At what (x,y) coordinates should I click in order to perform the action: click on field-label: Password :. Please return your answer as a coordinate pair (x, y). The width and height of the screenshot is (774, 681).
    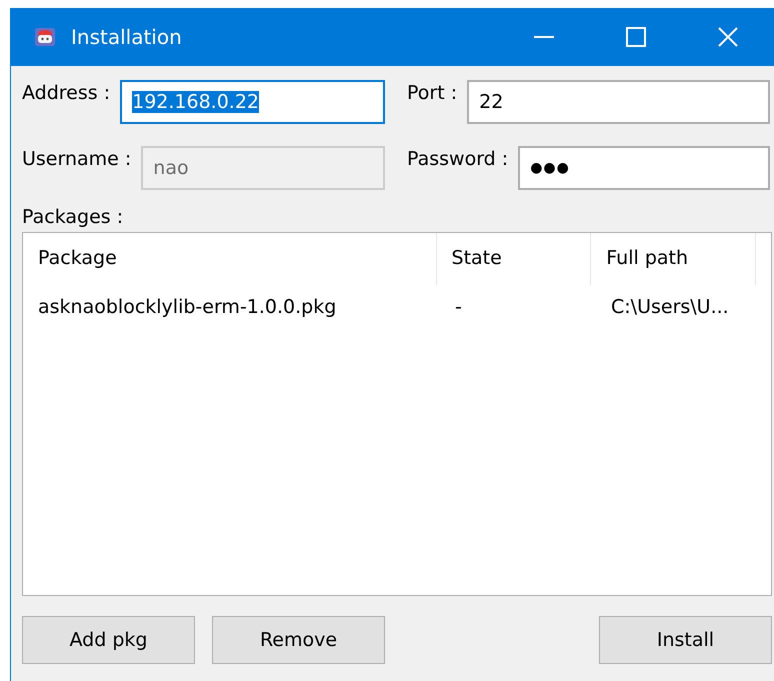
    Looking at the image, I should click on (457, 159).